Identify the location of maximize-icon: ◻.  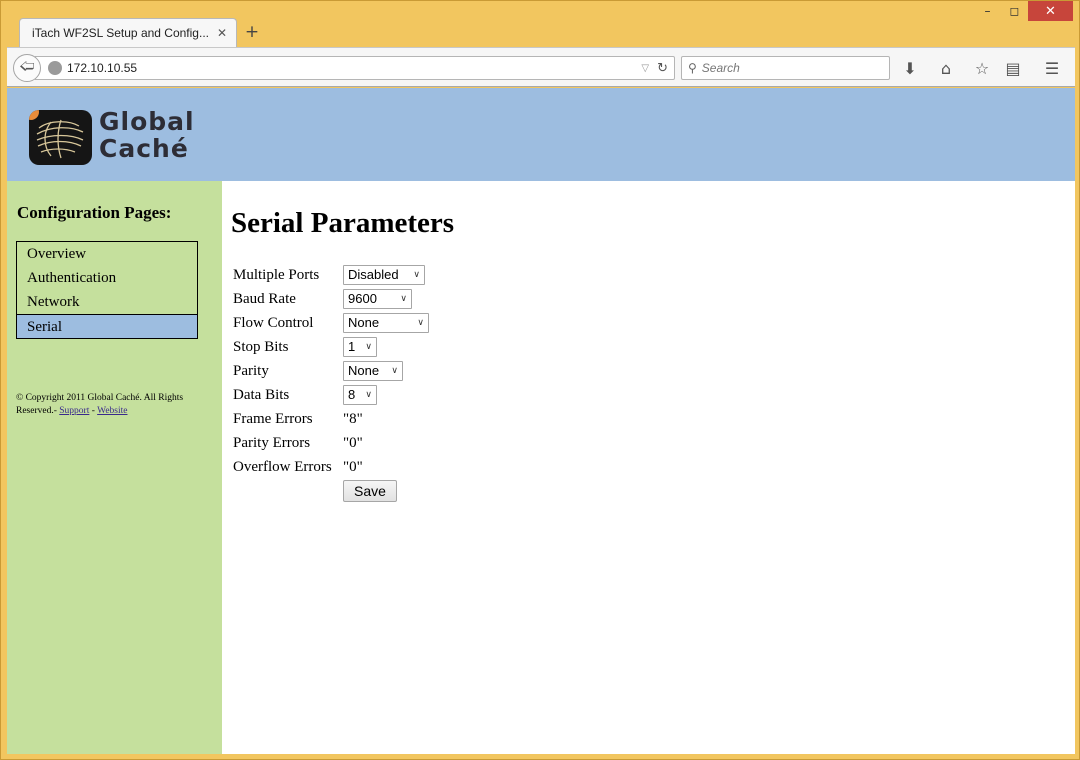
(1014, 11).